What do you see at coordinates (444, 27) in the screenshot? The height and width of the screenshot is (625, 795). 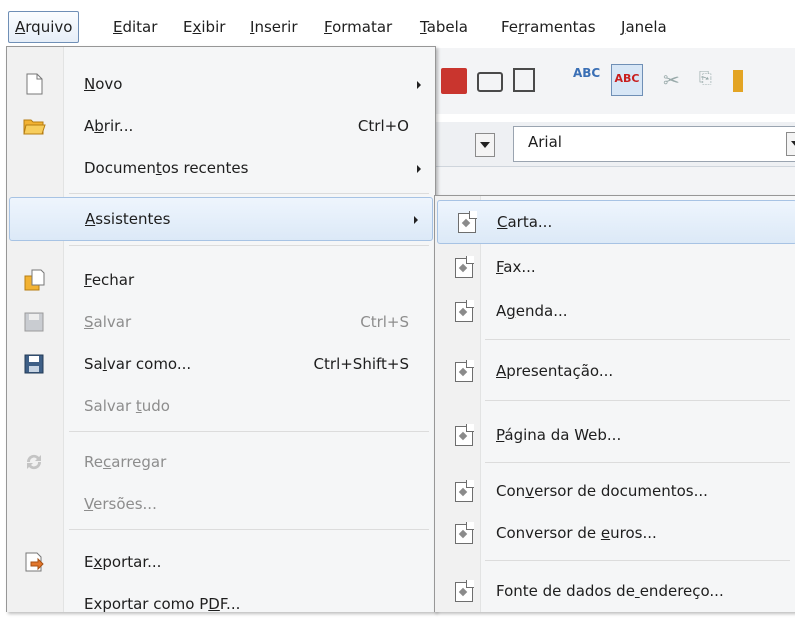 I see `menu-tabela: Tabela` at bounding box center [444, 27].